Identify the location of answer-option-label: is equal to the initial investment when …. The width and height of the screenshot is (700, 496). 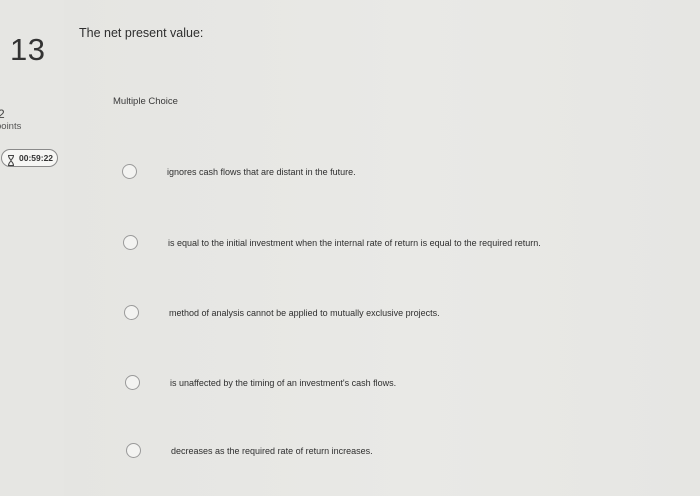
(354, 242).